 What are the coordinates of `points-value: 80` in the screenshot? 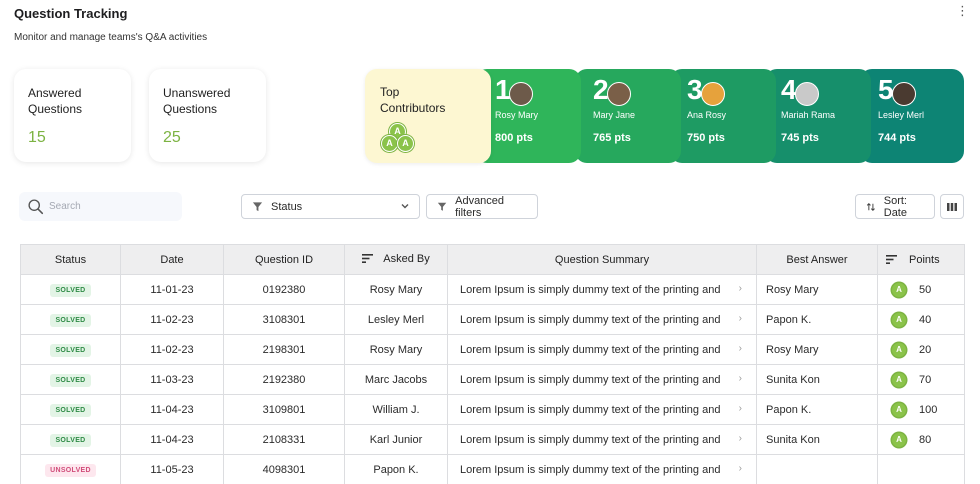 It's located at (925, 439).